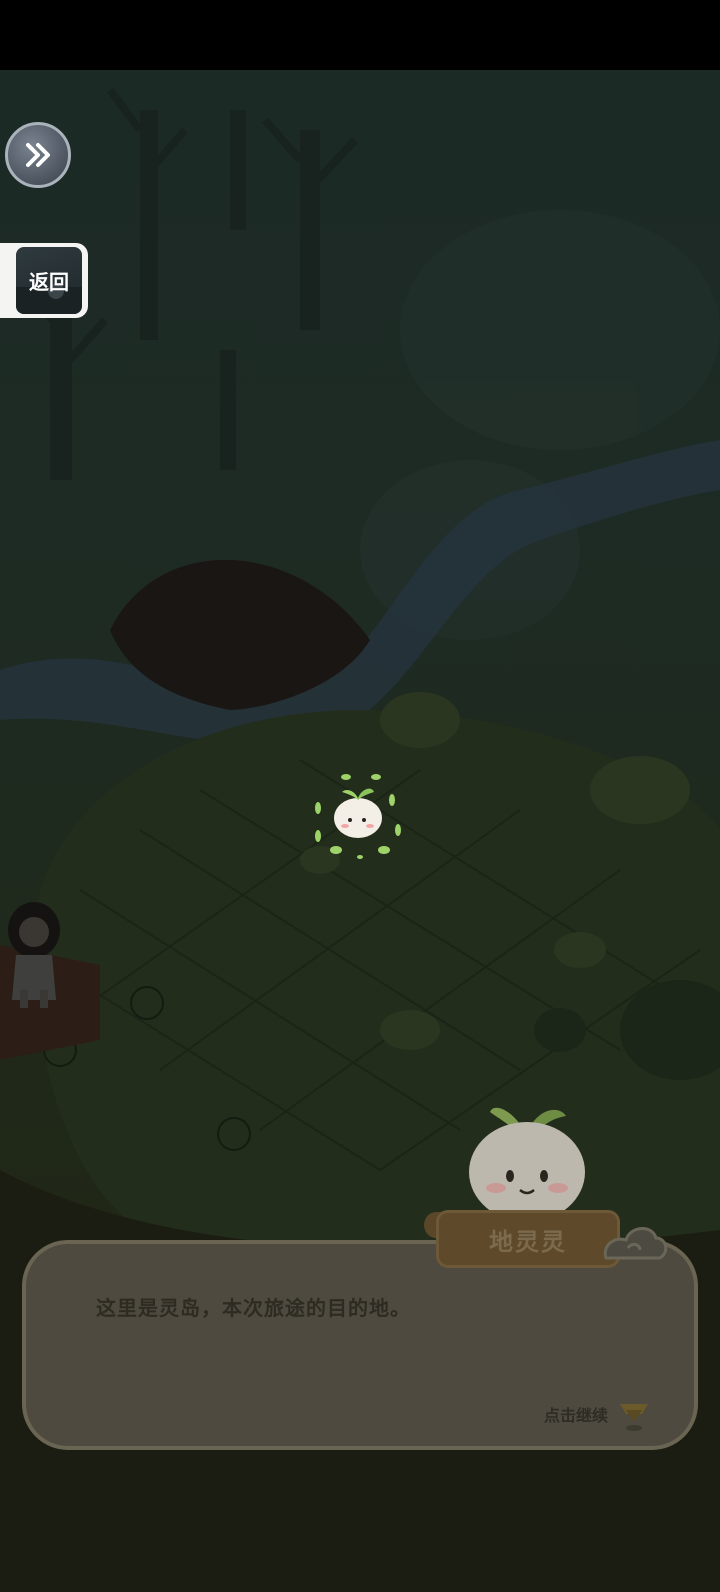 Image resolution: width=720 pixels, height=1592 pixels. I want to click on skip-button, so click(38, 155).